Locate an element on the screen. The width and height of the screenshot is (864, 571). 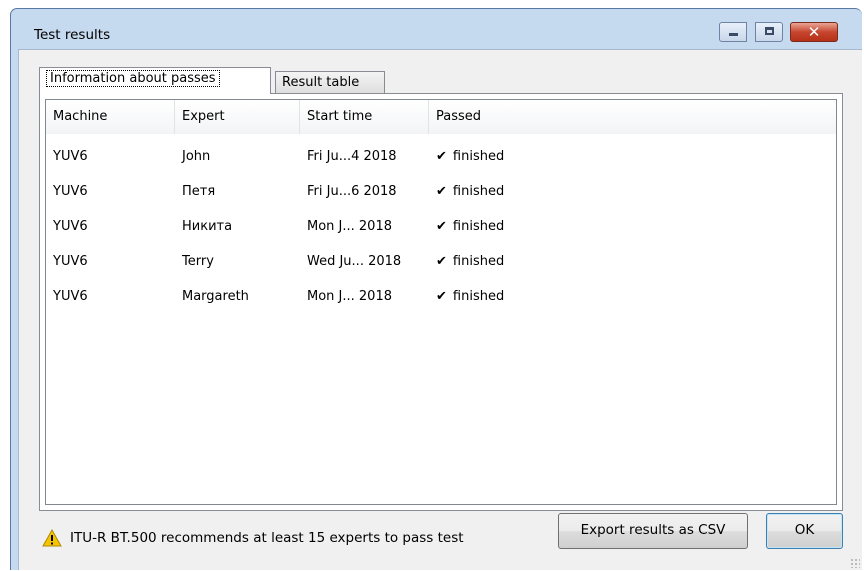
title-bar: Test results ✕ is located at coordinates (436, 29).